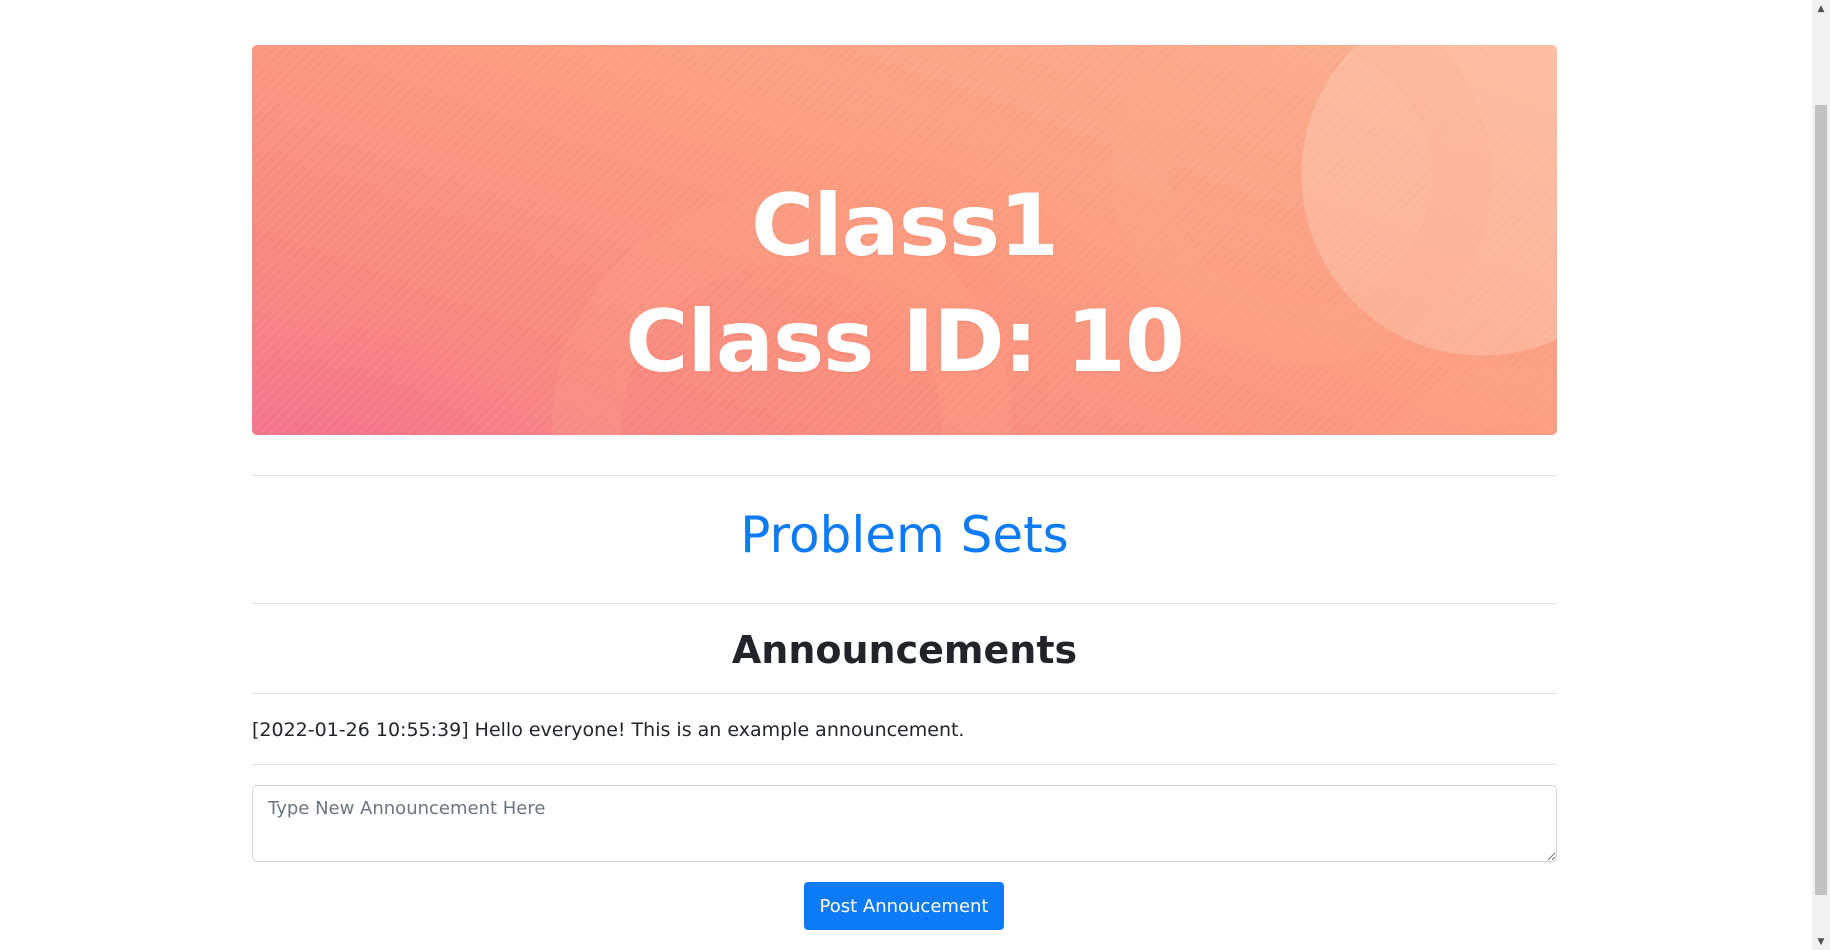 This screenshot has width=1830, height=950. I want to click on scroll-down-icon: ▼, so click(1821, 941).